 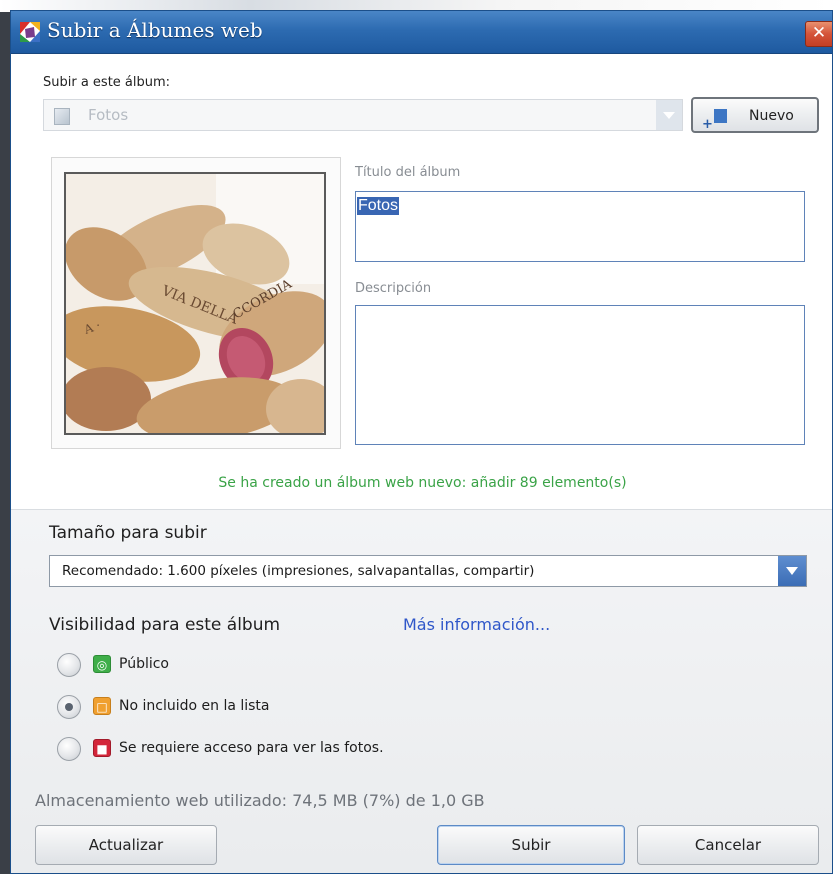 I want to click on upload-to-album-label: Subir a este álbum:, so click(x=107, y=82).